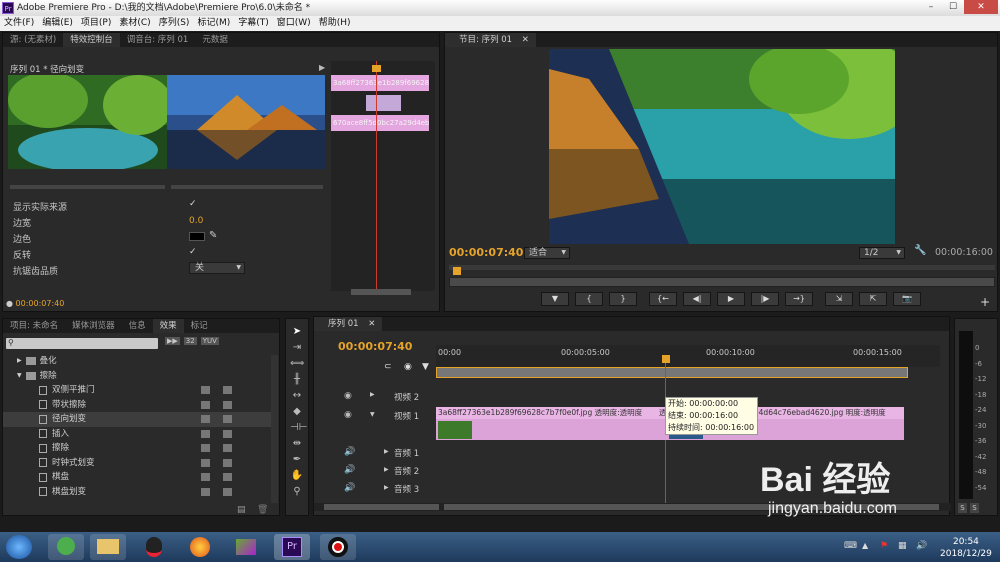 The image size is (1000, 562). I want to click on effect-item-selected: 径向划变, so click(137, 419).